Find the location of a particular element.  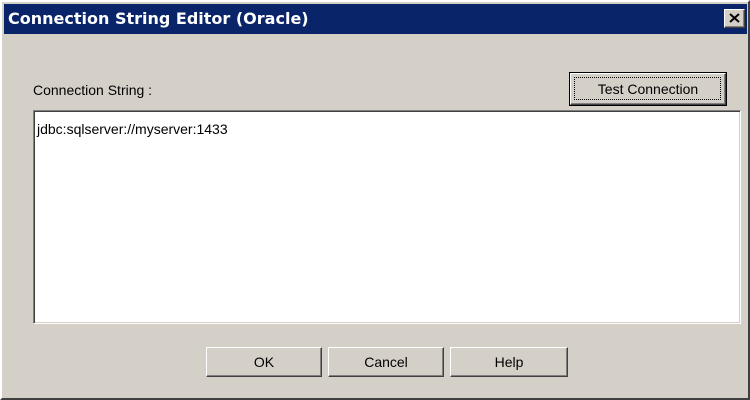

window-title: Connection String Editor (Oracle) is located at coordinates (158, 18).